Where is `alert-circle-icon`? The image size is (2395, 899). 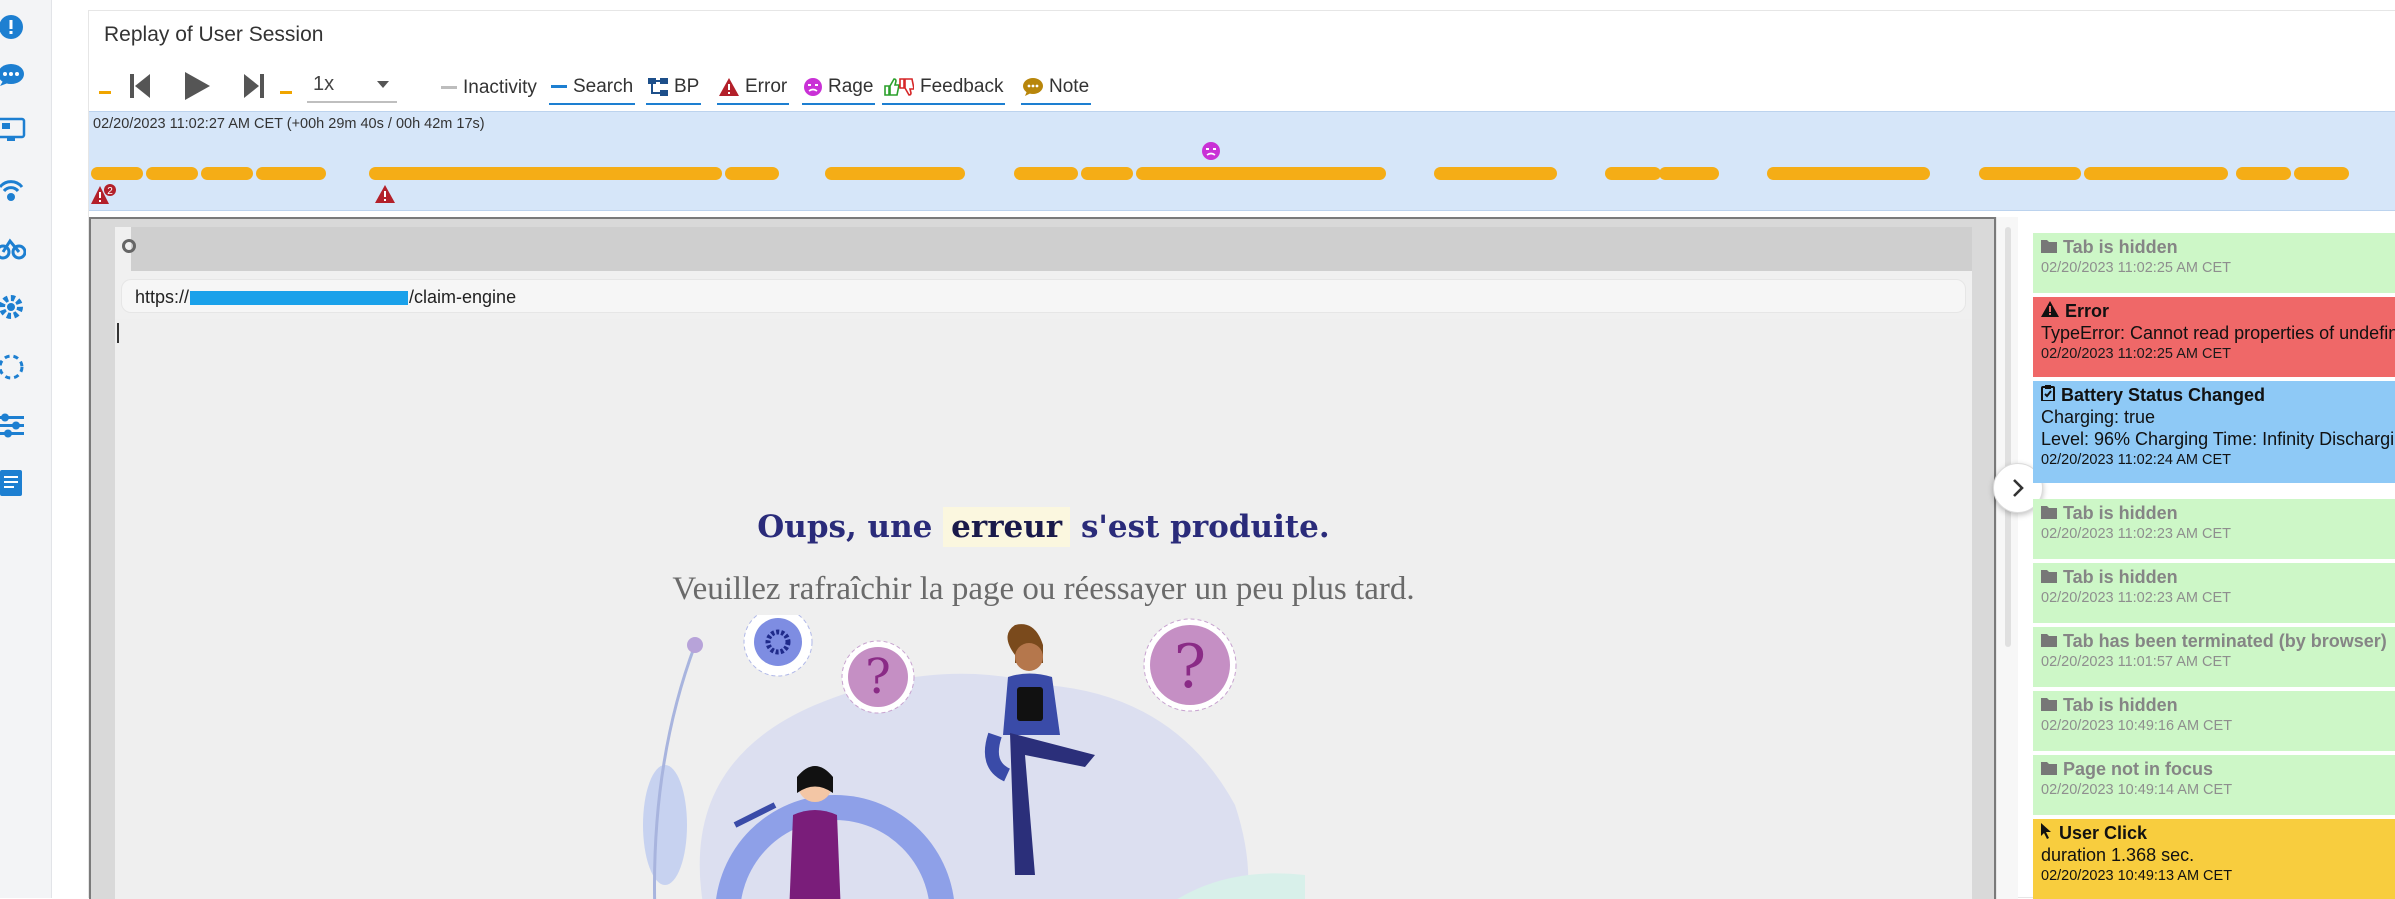 alert-circle-icon is located at coordinates (13, 27).